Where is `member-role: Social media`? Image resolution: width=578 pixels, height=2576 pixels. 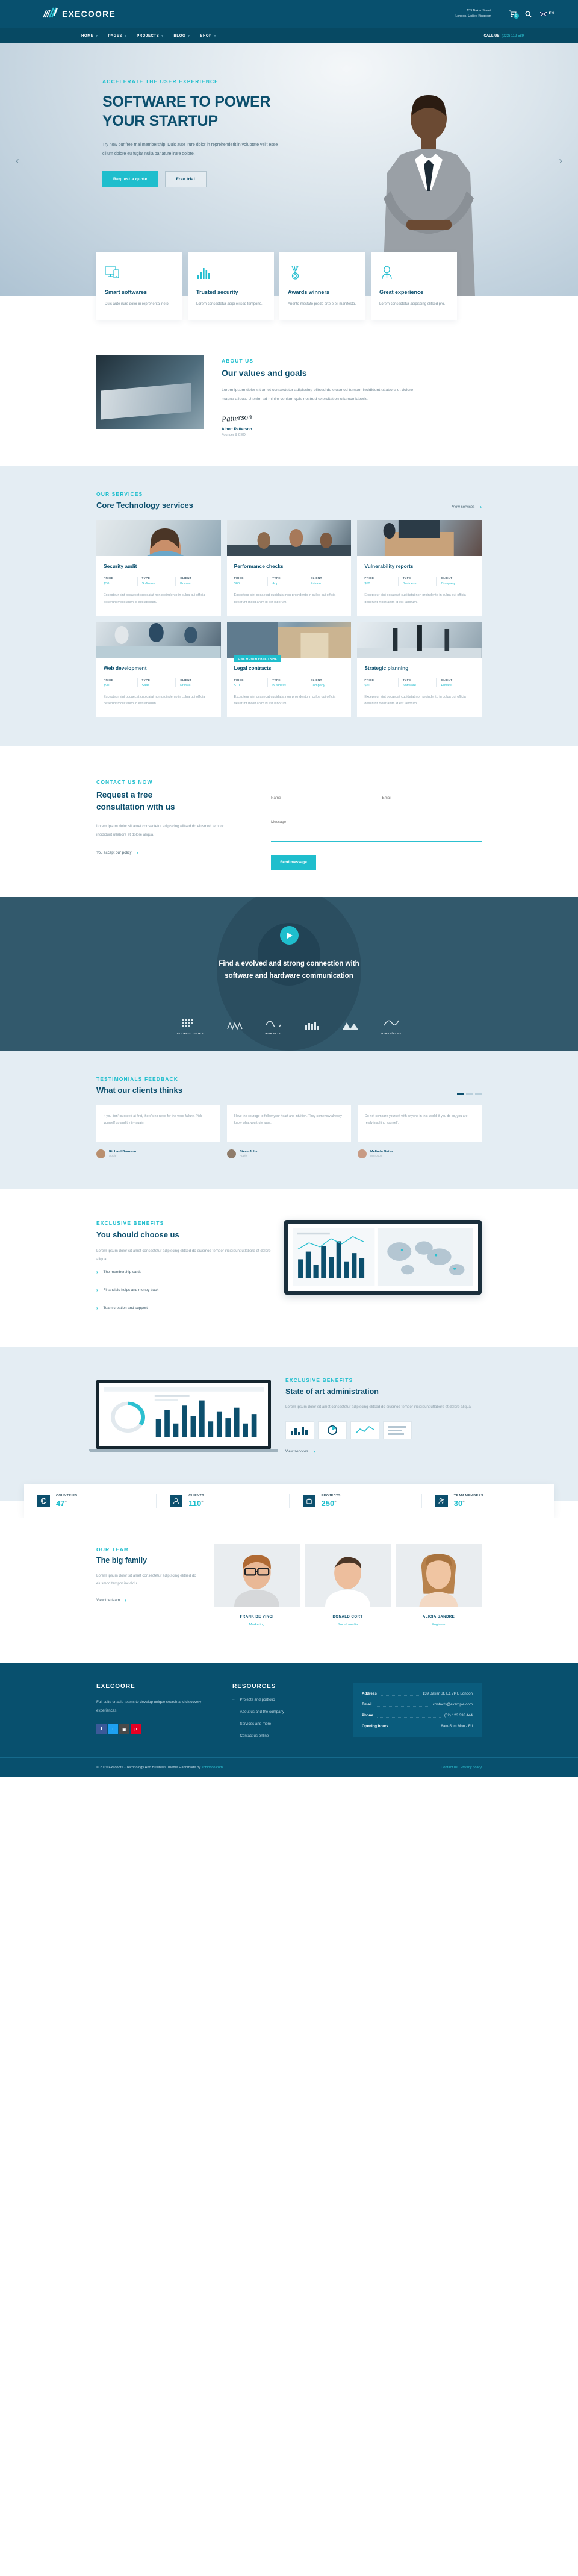
member-role: Social media is located at coordinates (347, 1625).